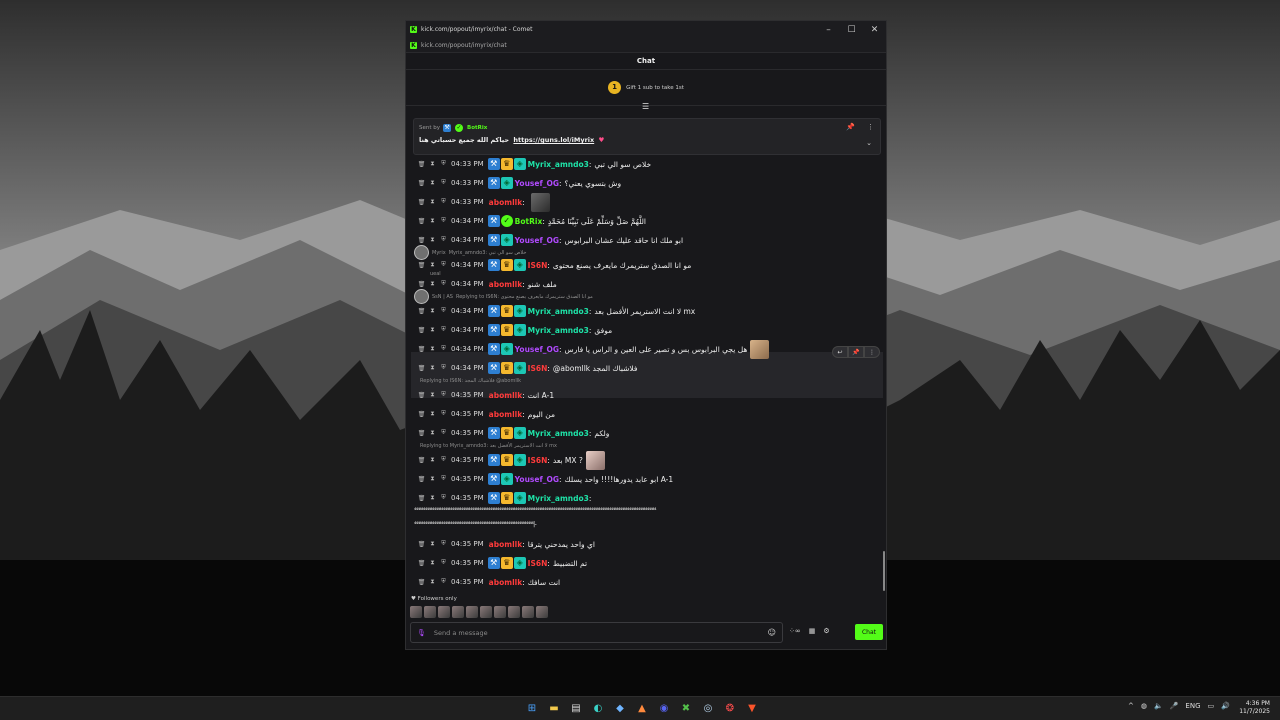 Image resolution: width=1280 pixels, height=720 pixels. I want to click on minimize-button: –, so click(828, 30).